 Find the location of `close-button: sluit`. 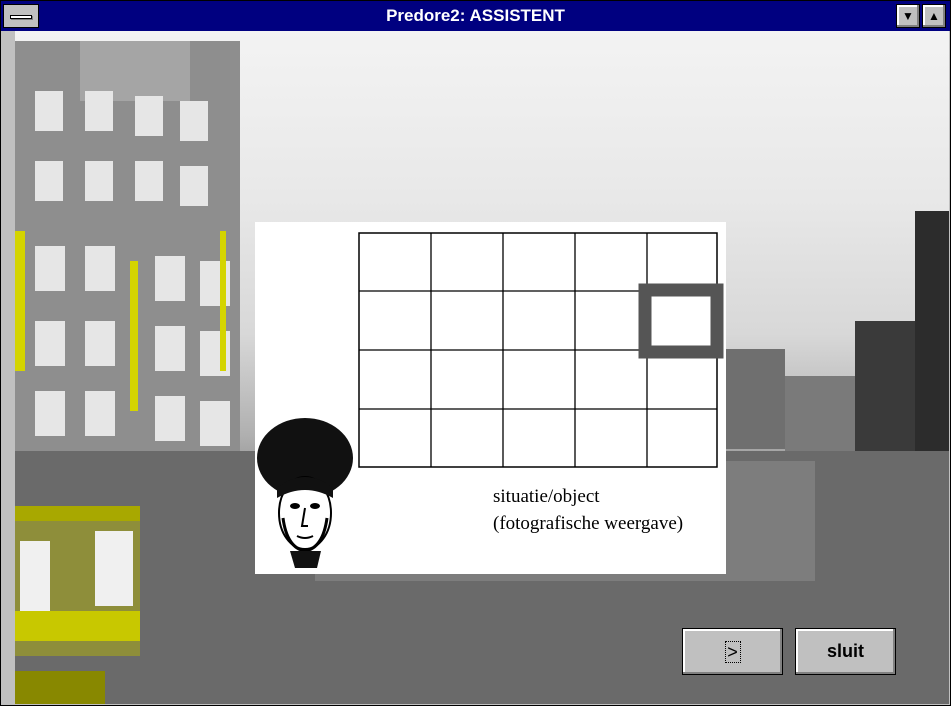

close-button: sluit is located at coordinates (845, 651).